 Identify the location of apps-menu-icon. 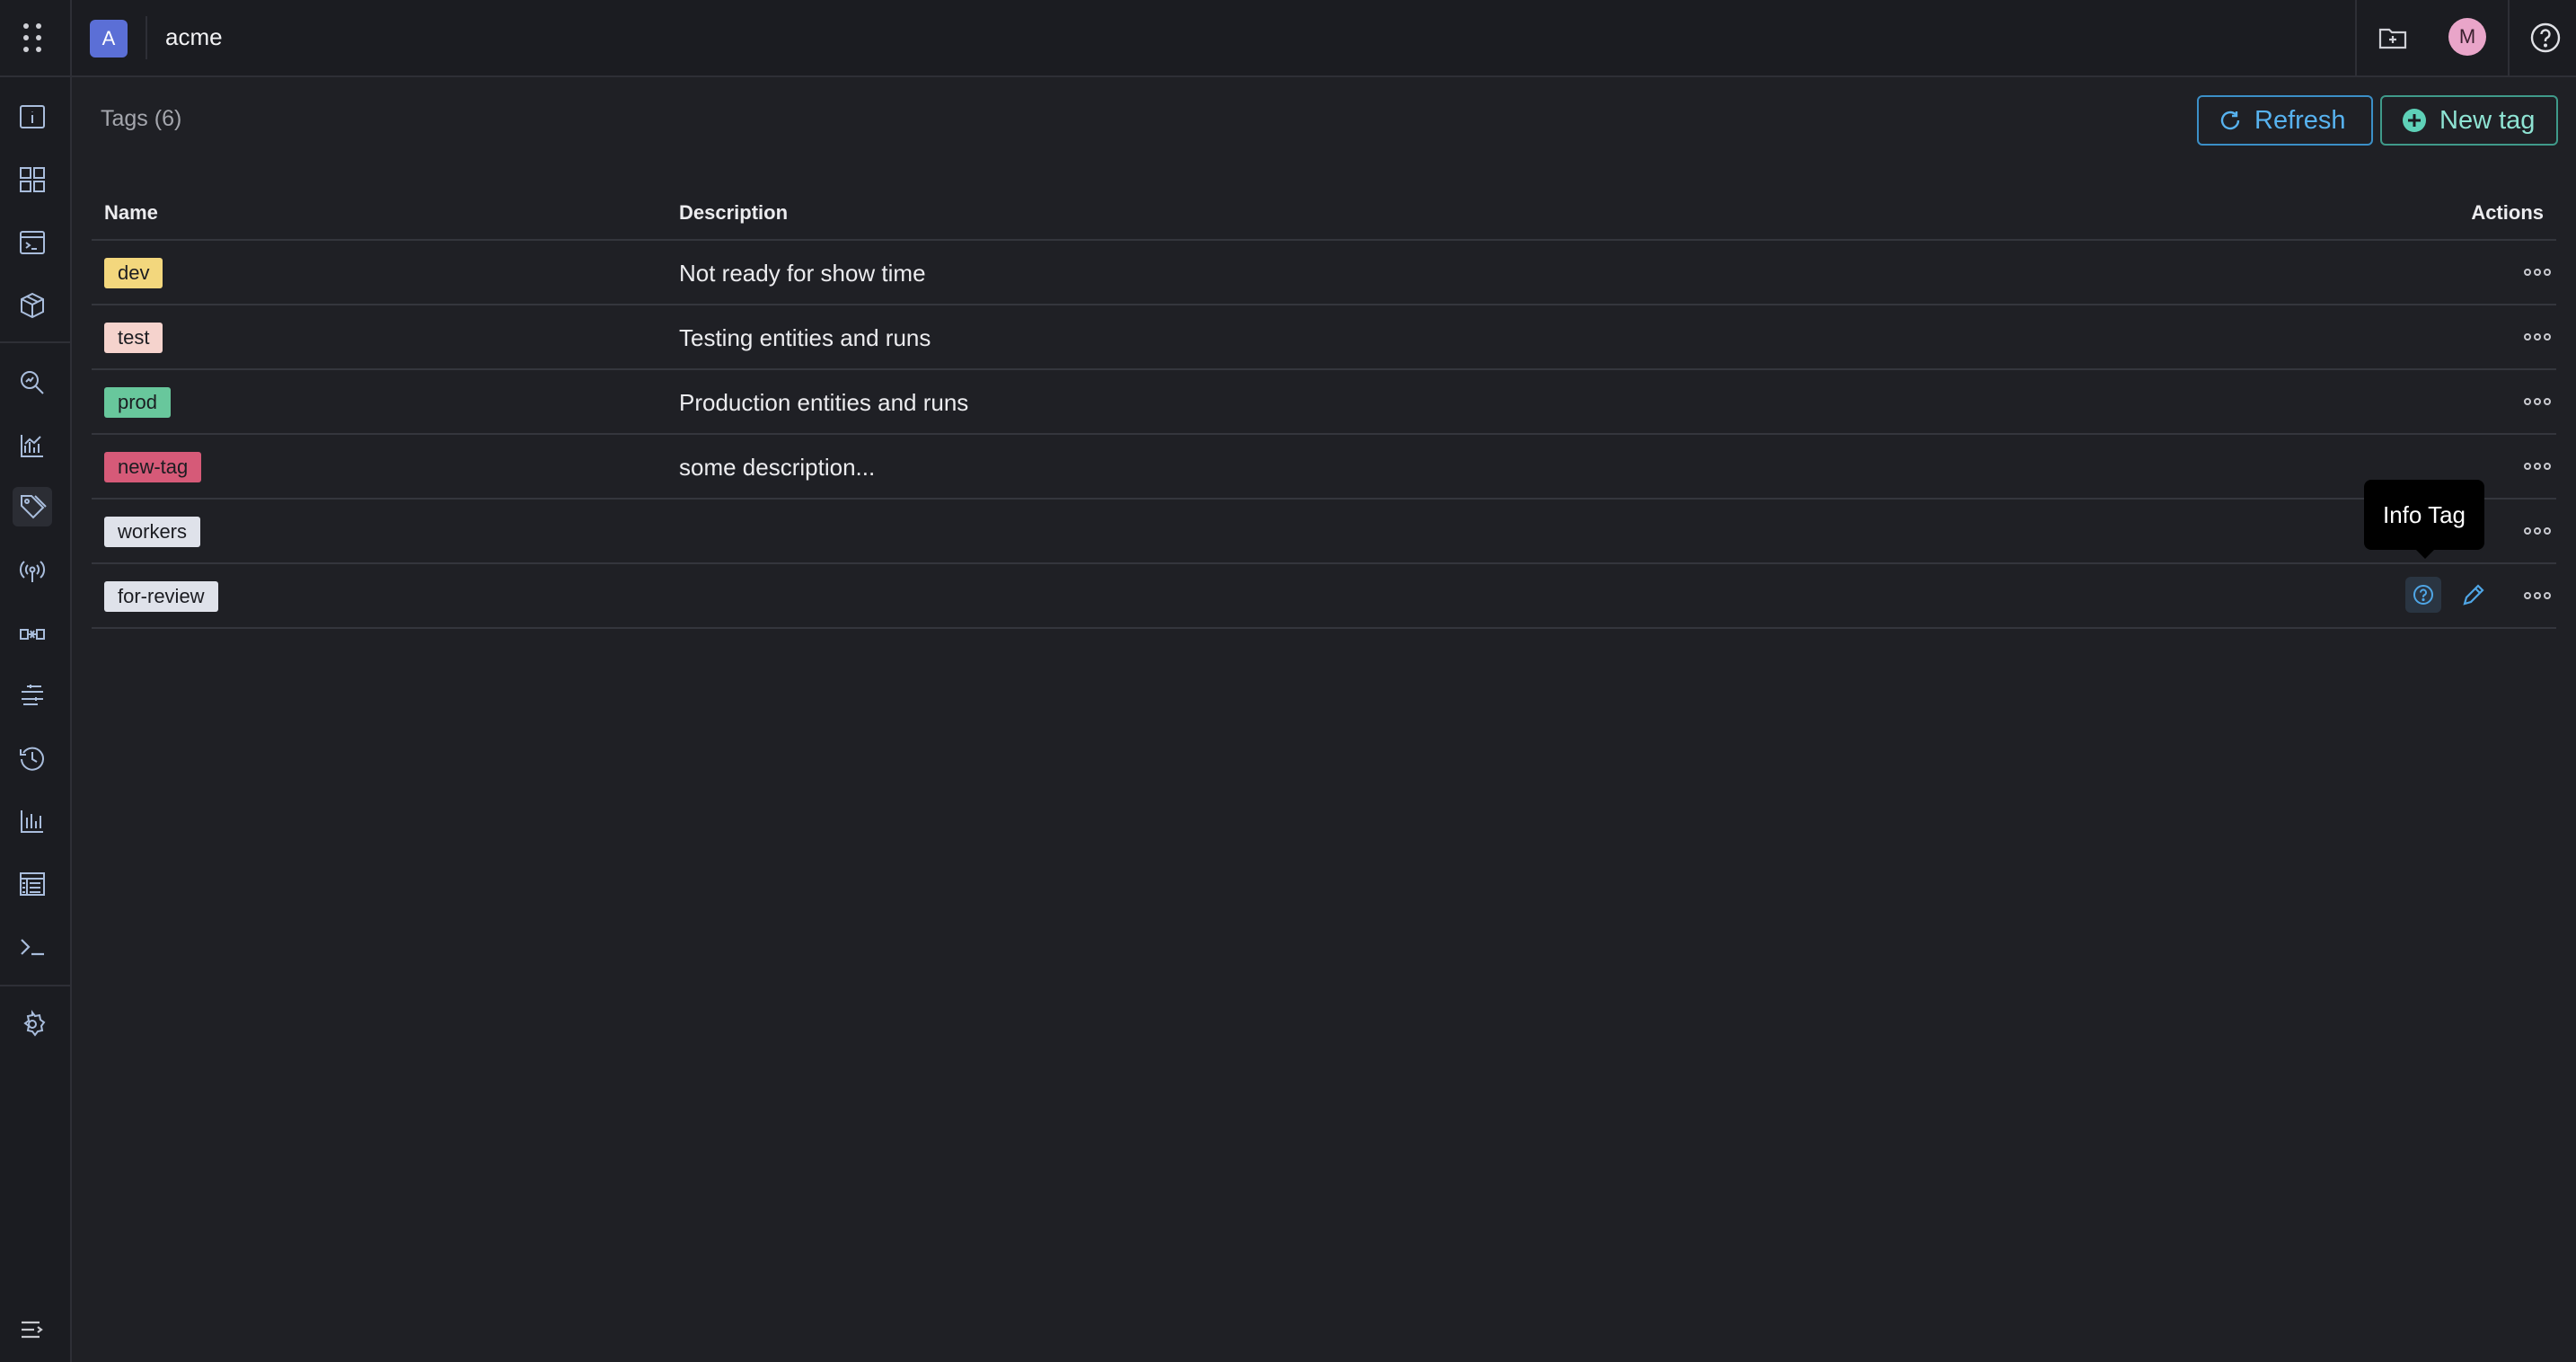
(32, 37).